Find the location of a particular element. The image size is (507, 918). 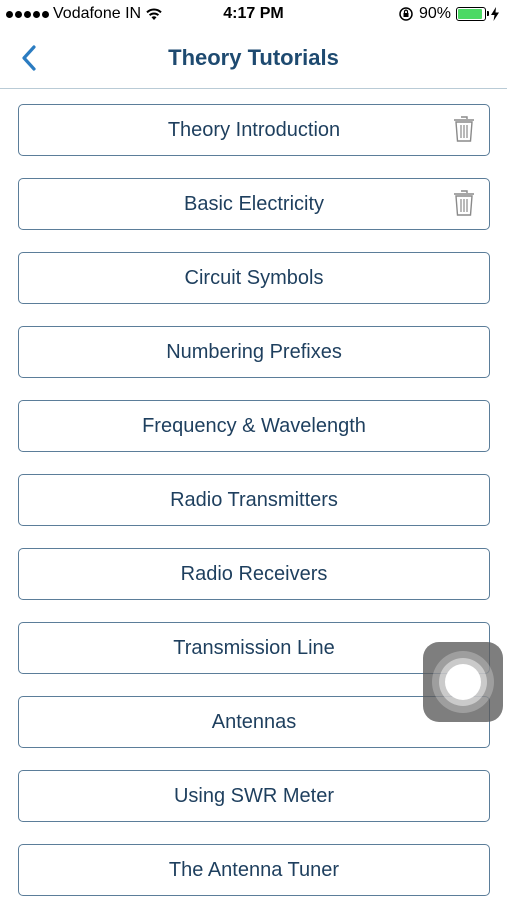

list-item: The Antenna Tuner is located at coordinates (254, 870).